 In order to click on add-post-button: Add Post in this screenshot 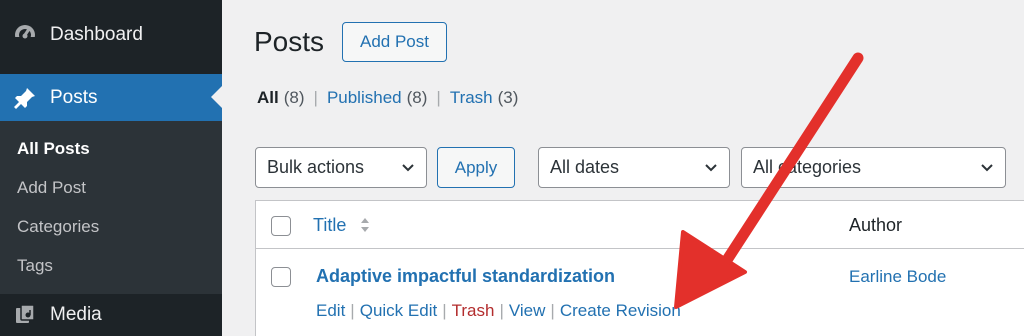, I will do `click(394, 42)`.